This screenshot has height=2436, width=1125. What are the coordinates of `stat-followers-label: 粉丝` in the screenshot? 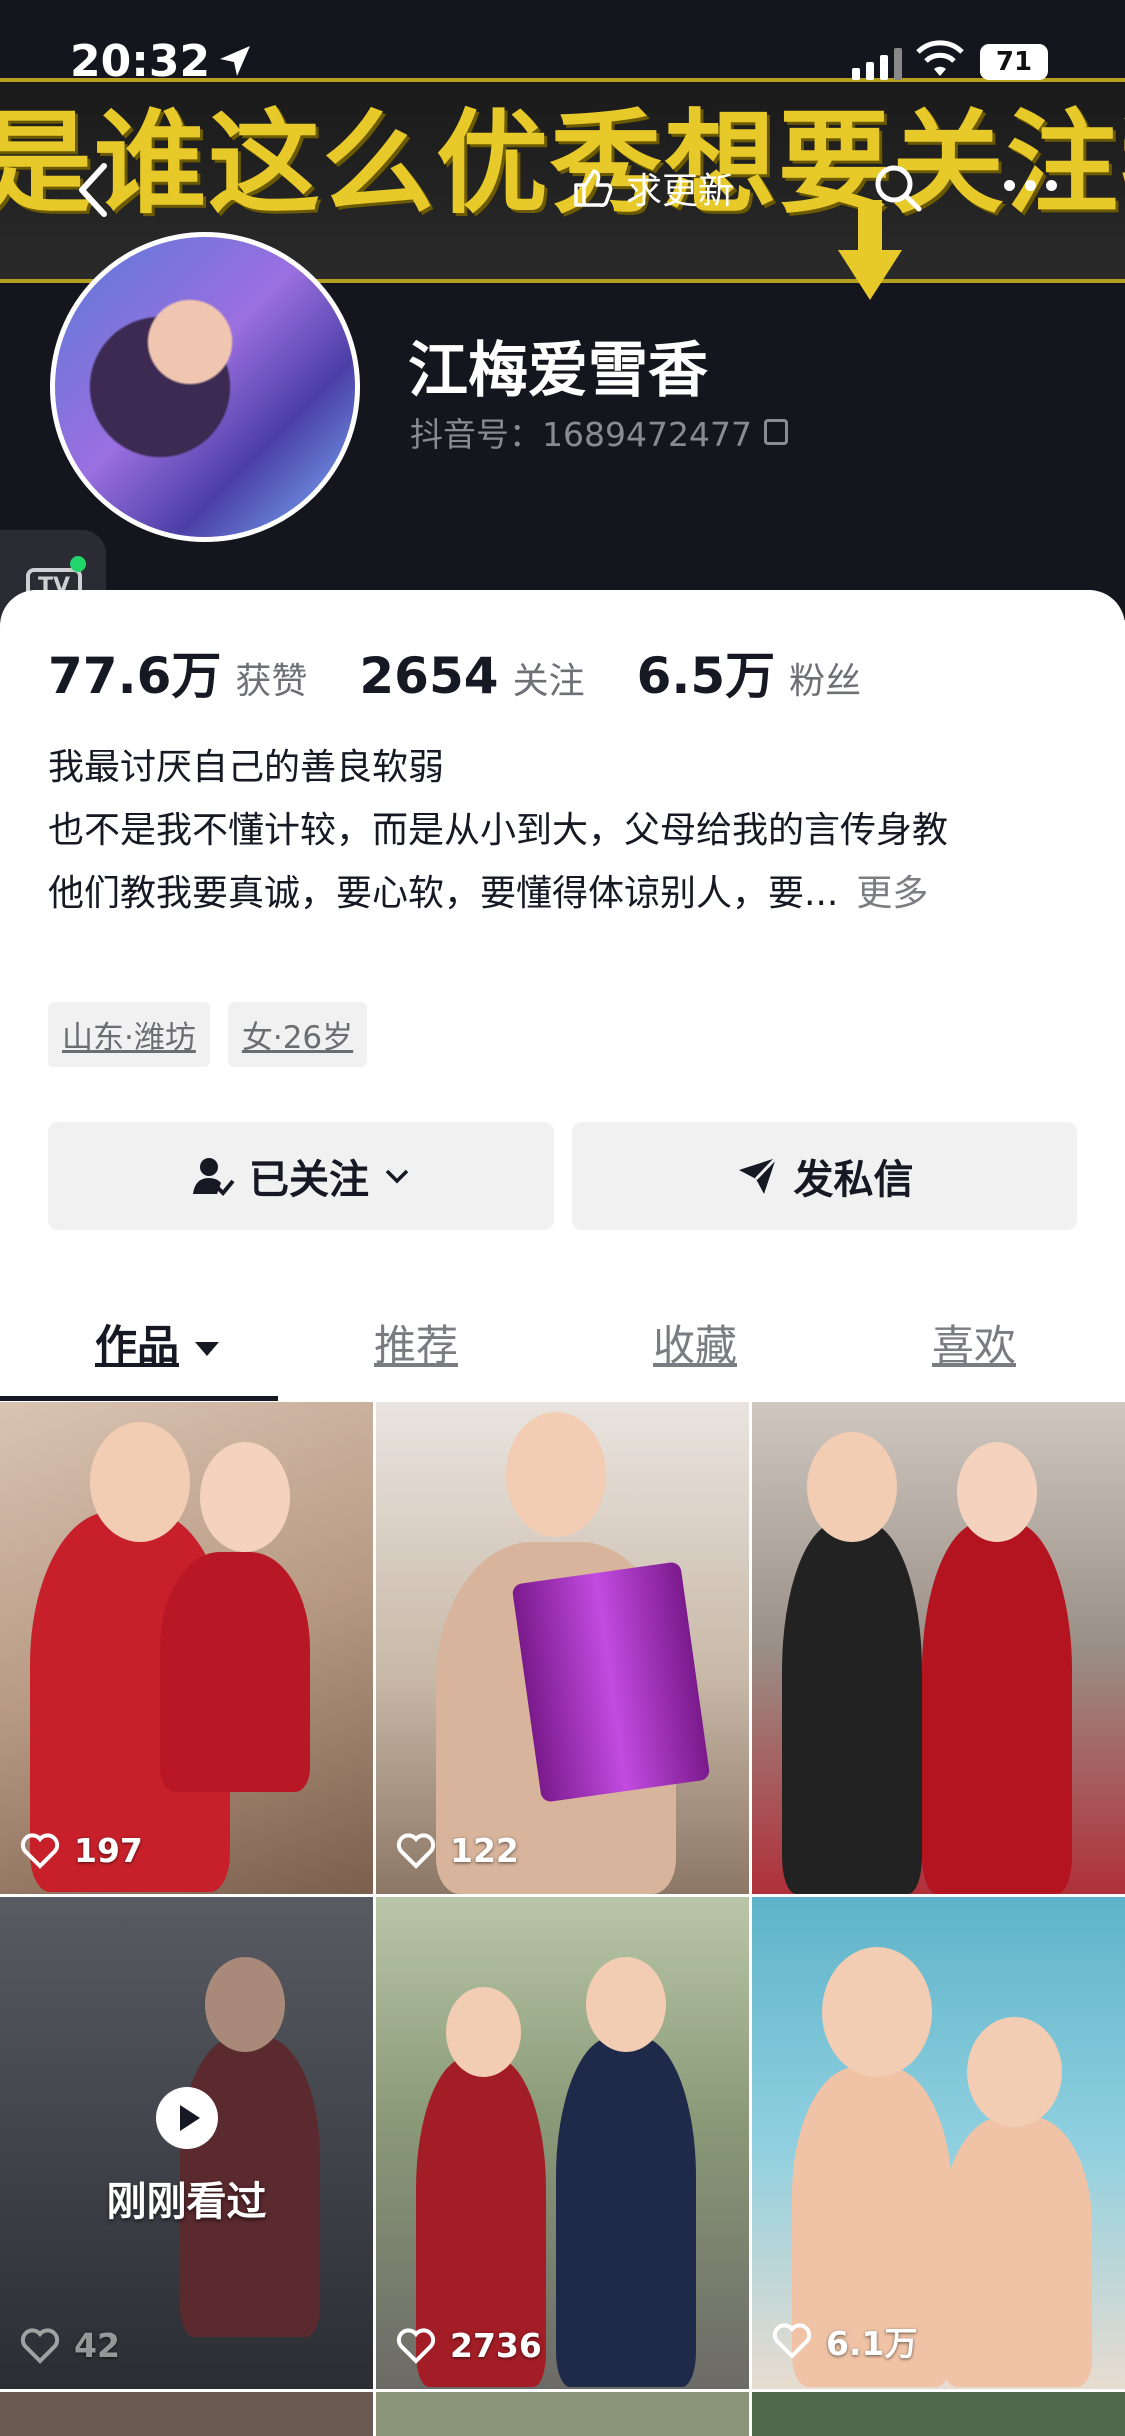 It's located at (825, 681).